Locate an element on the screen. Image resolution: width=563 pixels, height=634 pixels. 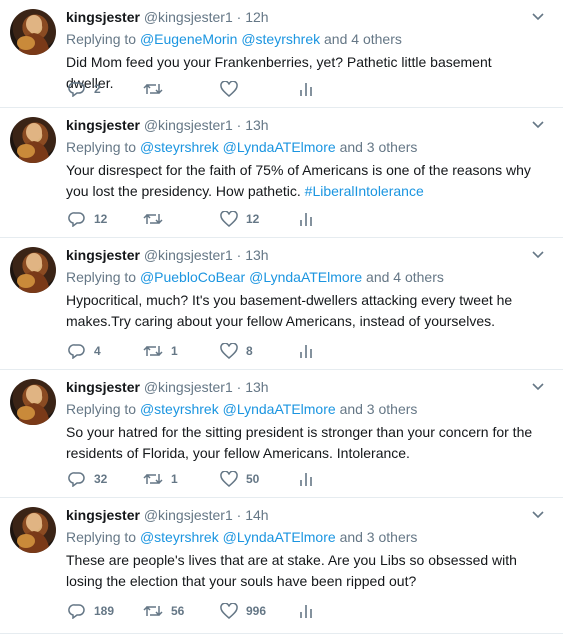
reply-count: 32 is located at coordinates (101, 479).